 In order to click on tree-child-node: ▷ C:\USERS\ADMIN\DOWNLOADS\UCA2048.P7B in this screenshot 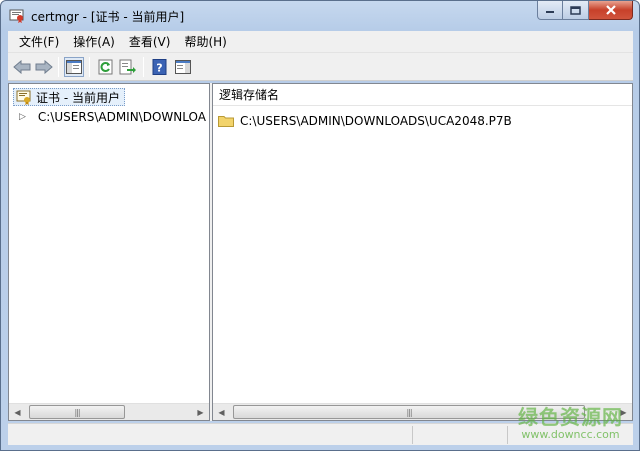, I will do `click(113, 117)`.